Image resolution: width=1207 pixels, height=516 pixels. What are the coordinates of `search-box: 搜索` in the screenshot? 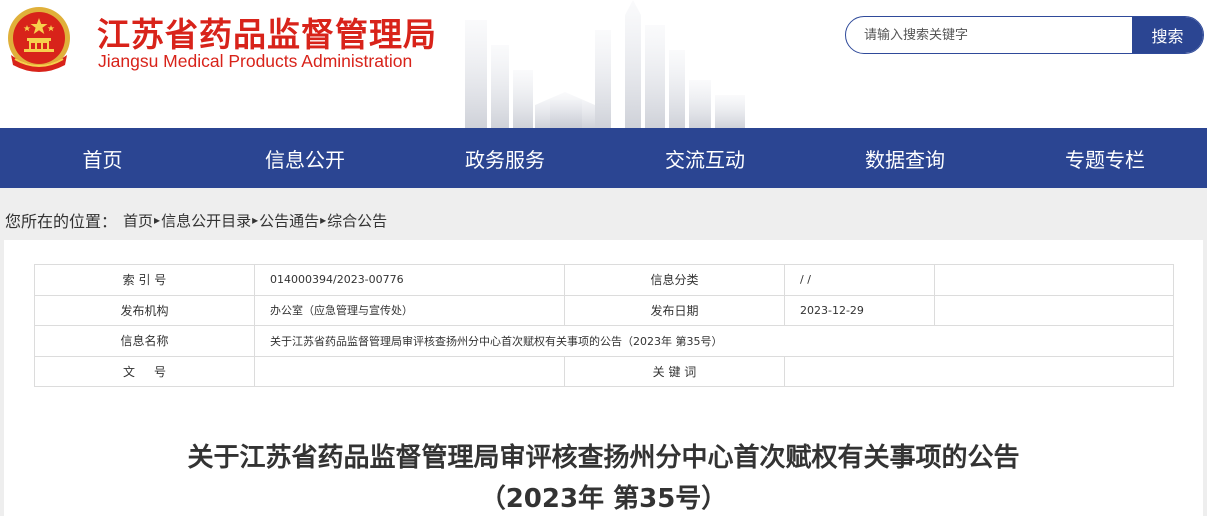 It's located at (1024, 35).